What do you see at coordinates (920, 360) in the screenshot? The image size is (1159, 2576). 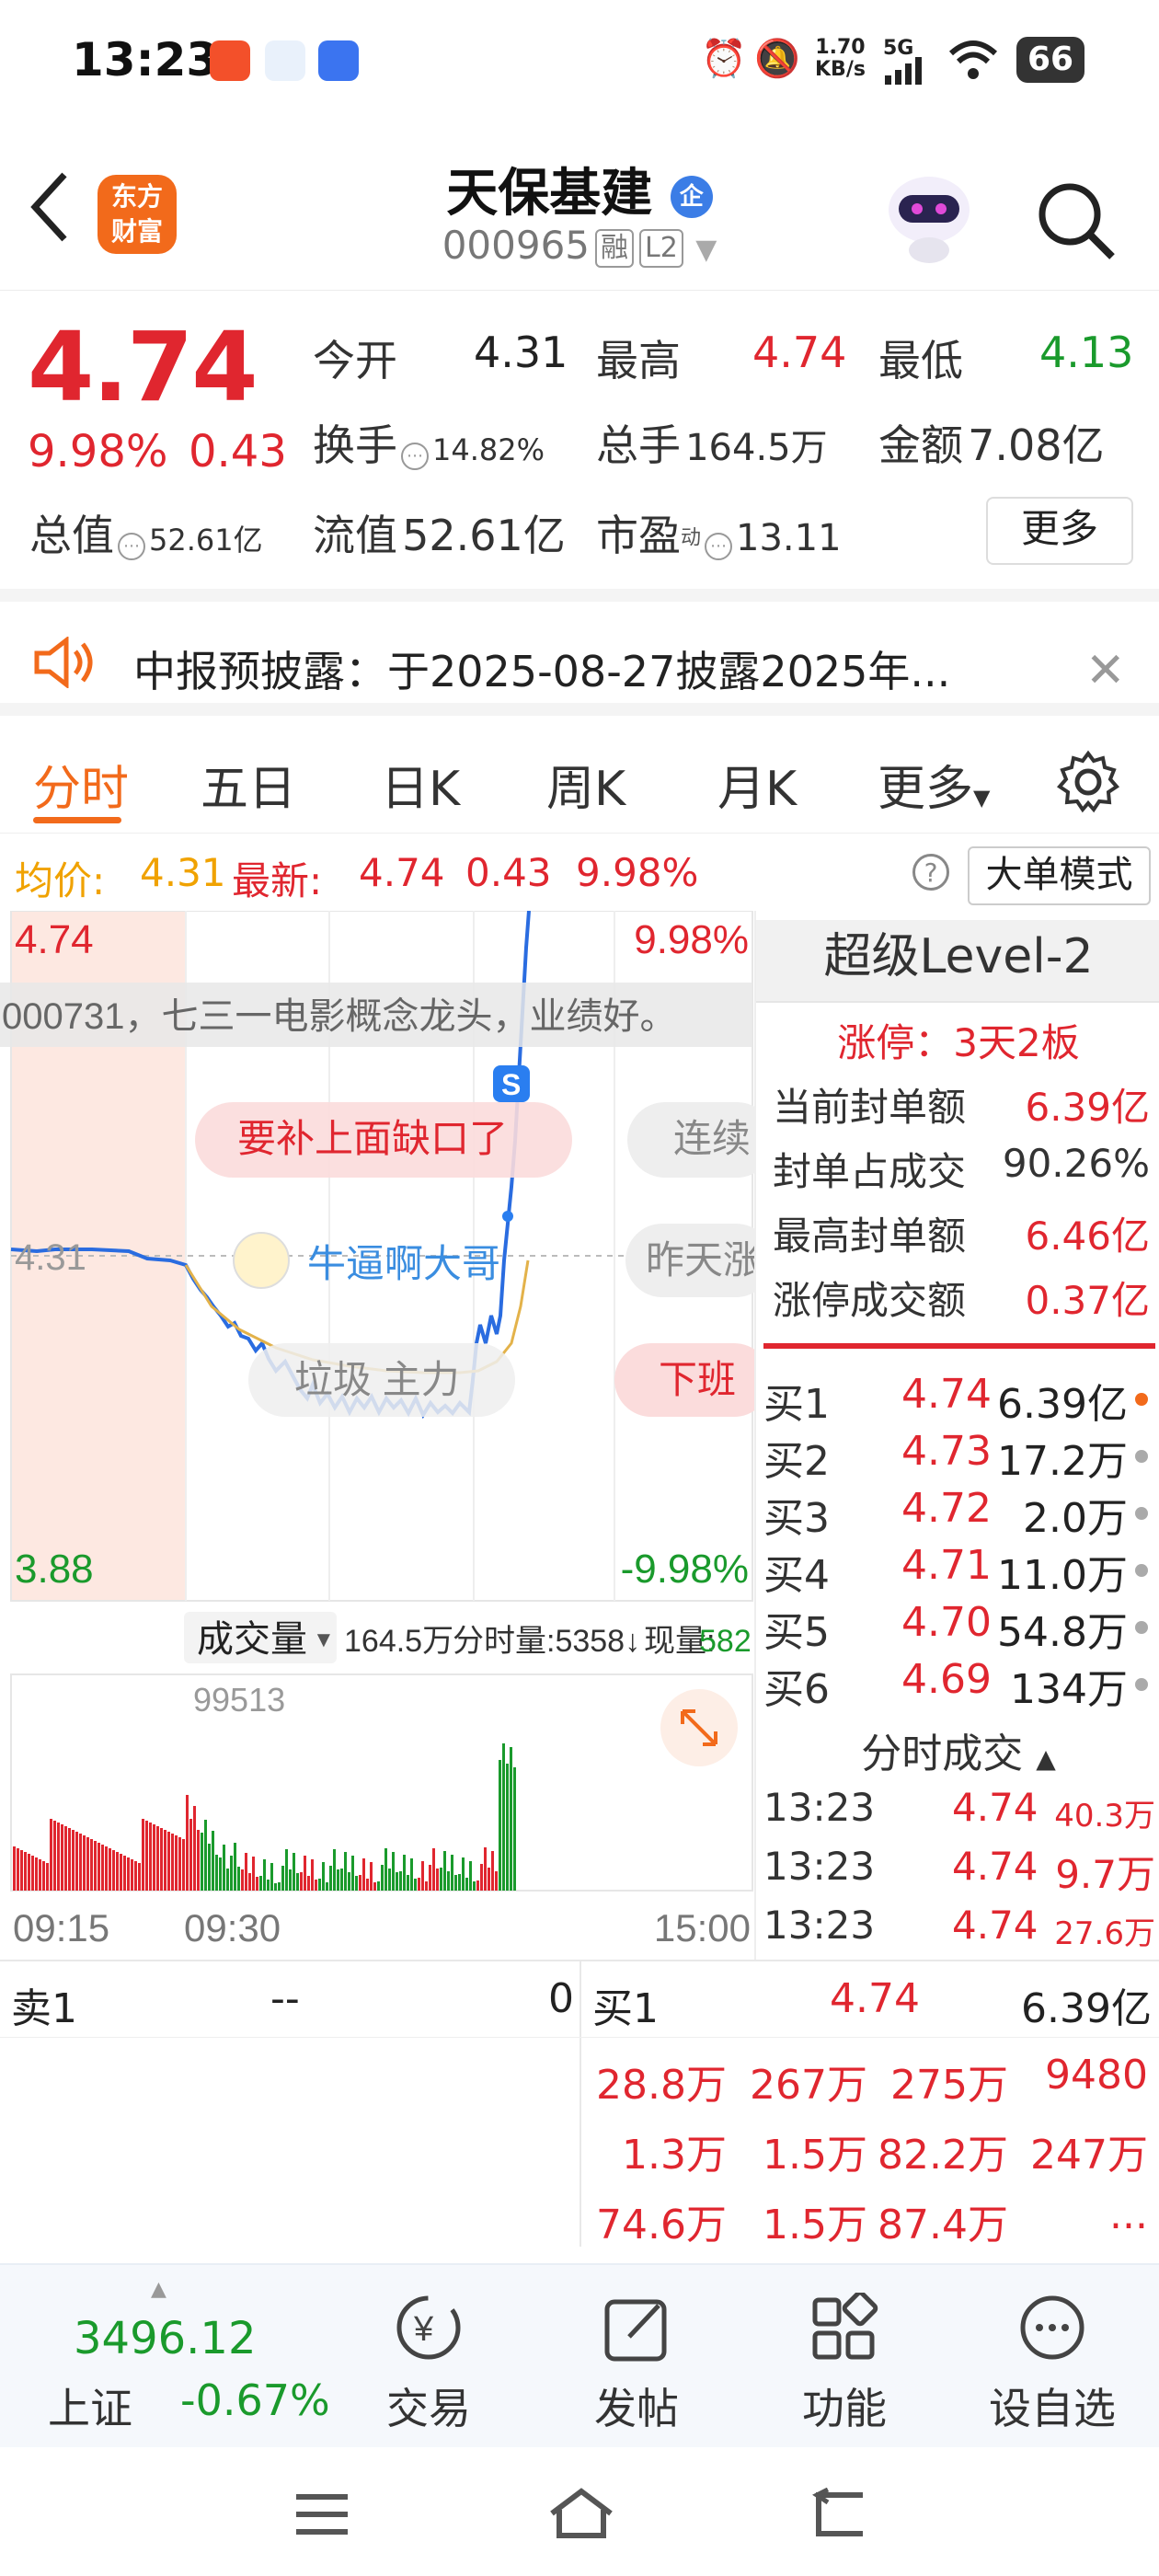 I see `low-label: 最低` at bounding box center [920, 360].